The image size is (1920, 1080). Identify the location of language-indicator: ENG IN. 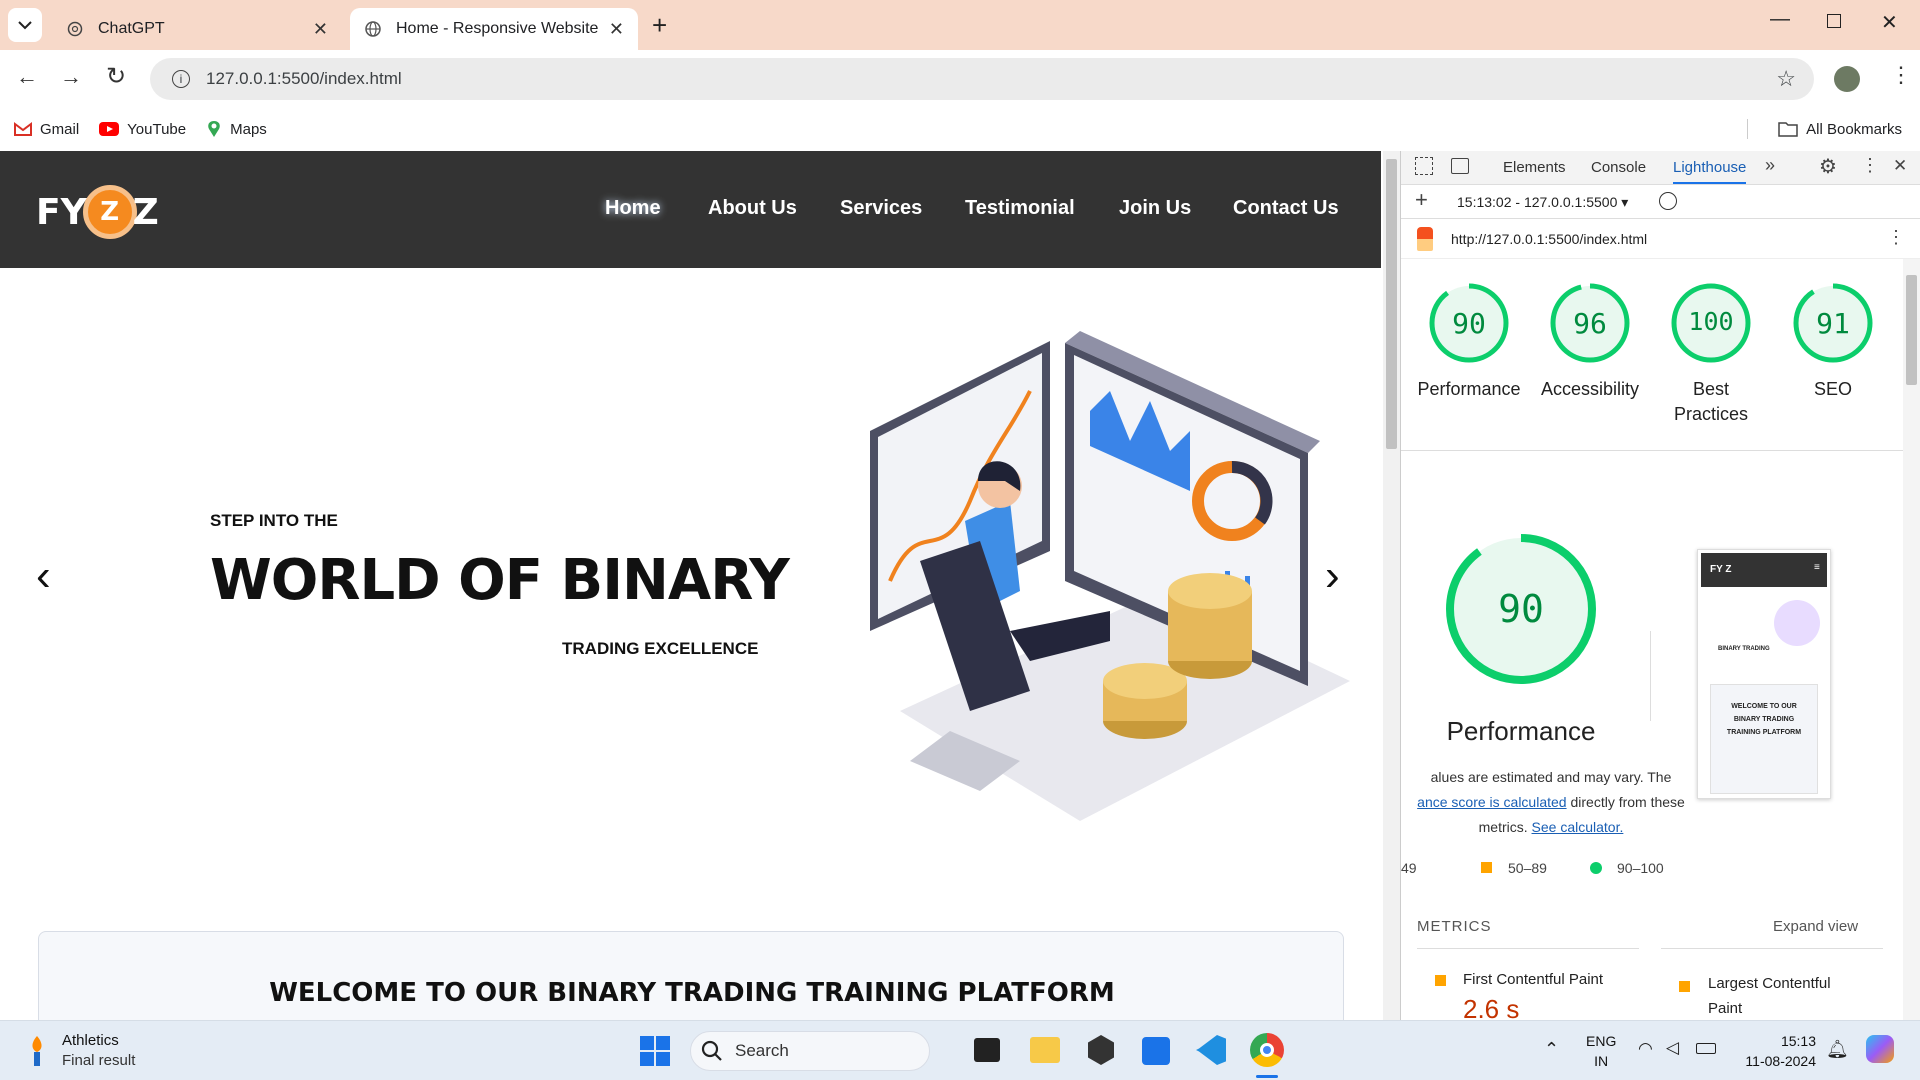
(1601, 1051).